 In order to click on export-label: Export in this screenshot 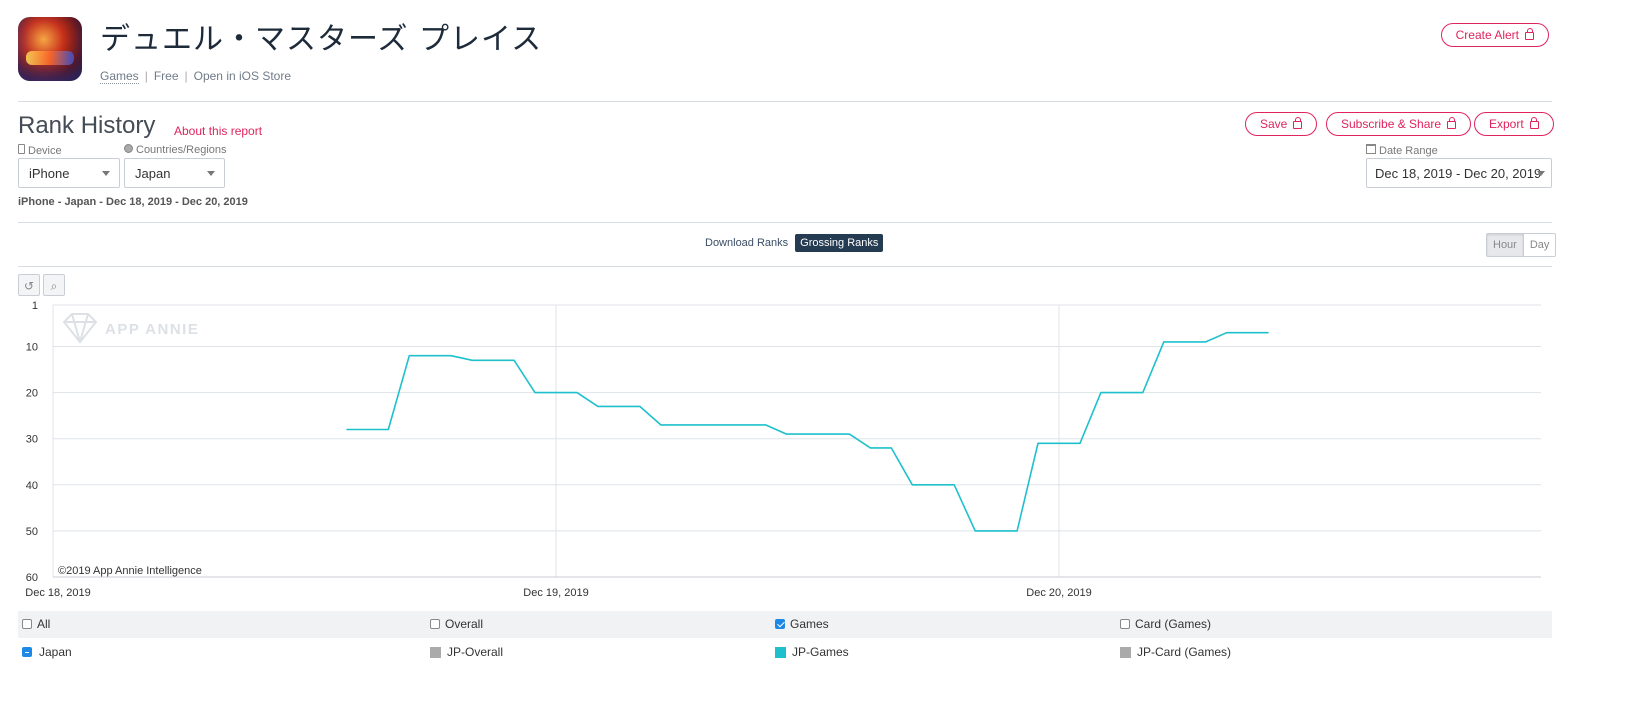, I will do `click(1506, 124)`.